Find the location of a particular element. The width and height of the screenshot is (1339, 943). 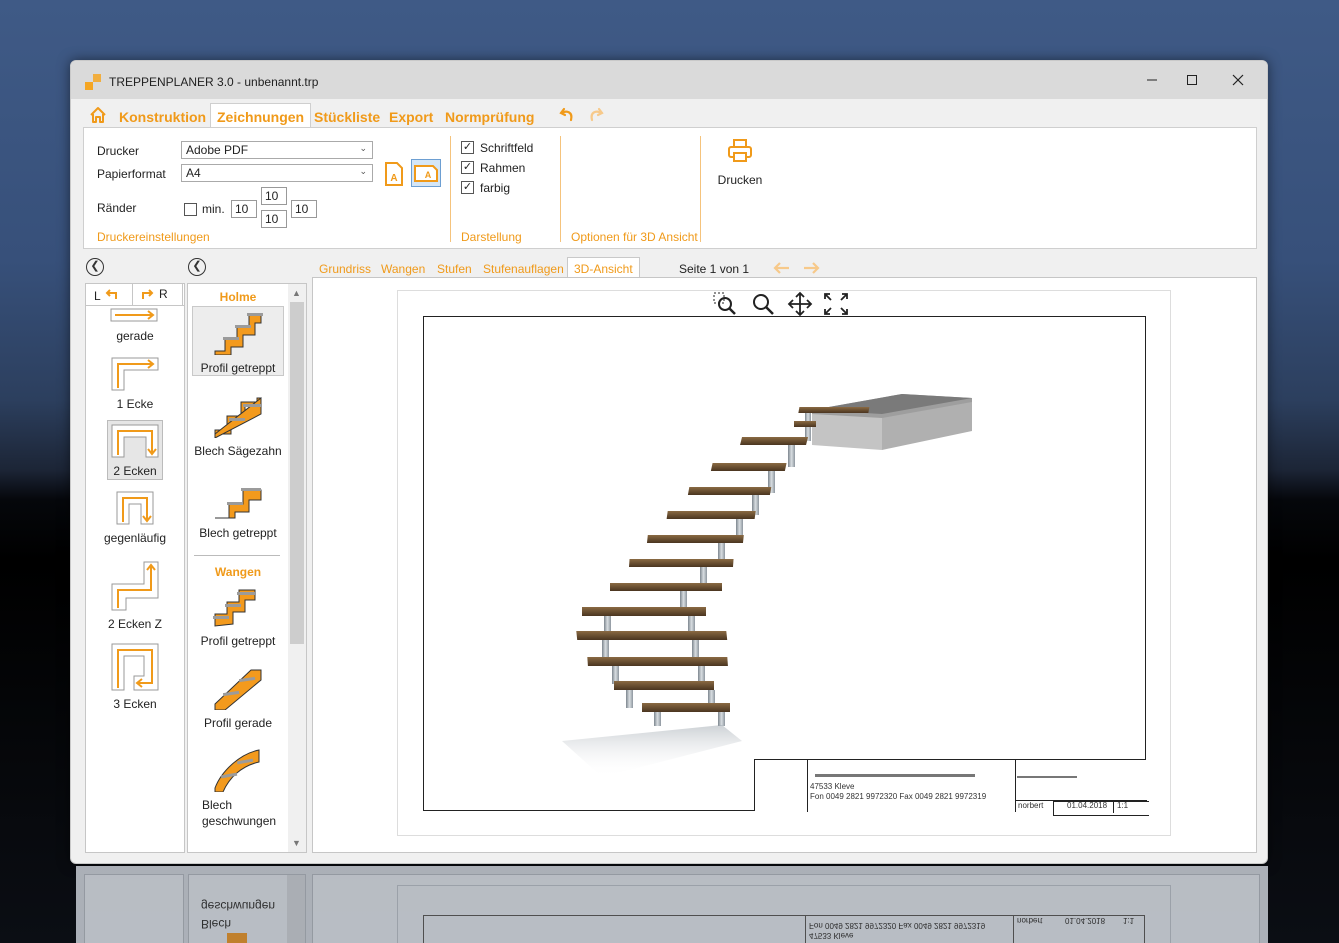

wangen-profil-gerade: Profil gerade is located at coordinates (238, 698).